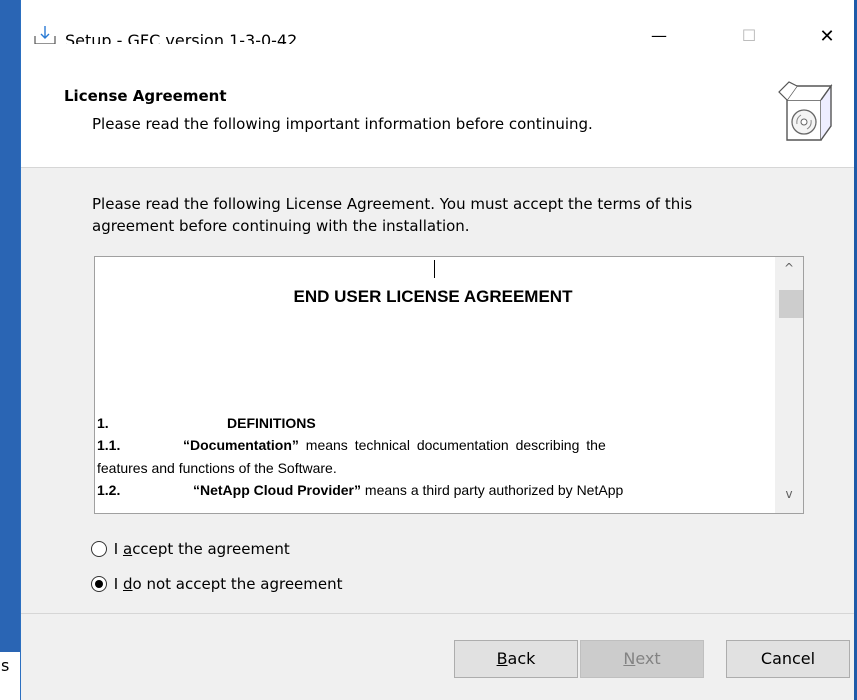 The width and height of the screenshot is (857, 700). Describe the element at coordinates (241, 445) in the screenshot. I see `defined-term: “Documentation”` at that location.